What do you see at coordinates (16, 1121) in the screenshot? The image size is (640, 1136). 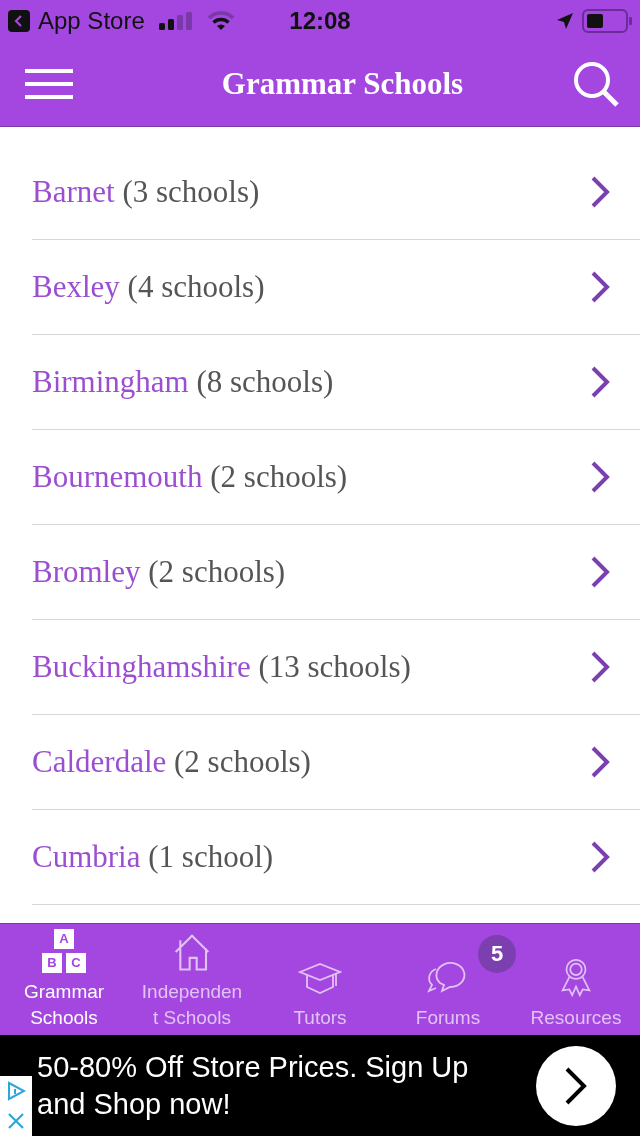 I see `close-icon` at bounding box center [16, 1121].